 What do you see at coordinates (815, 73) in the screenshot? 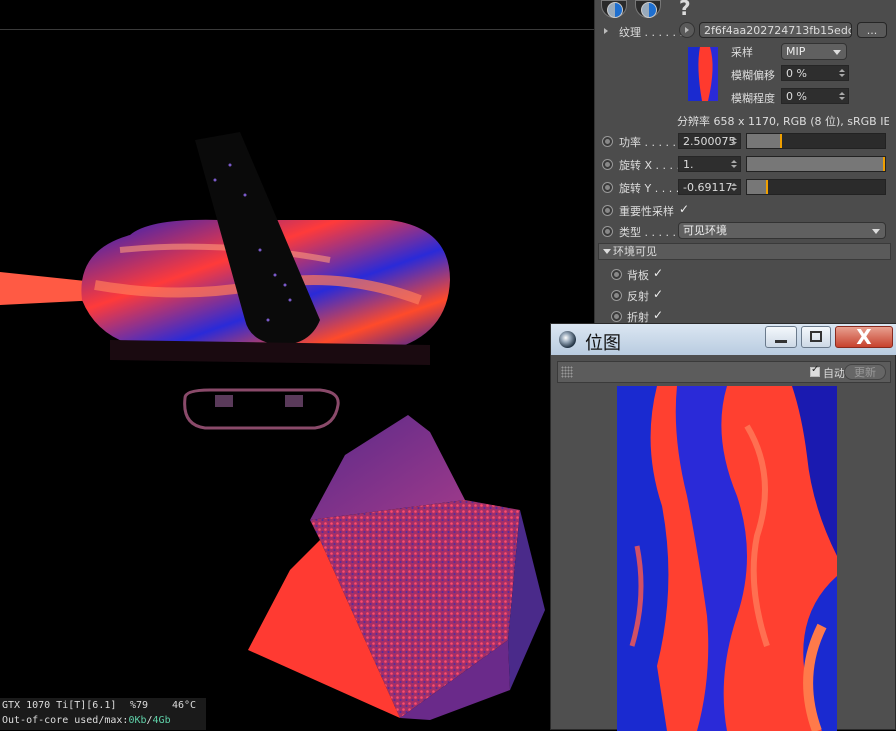
I see `blur-offset-input: 0 %` at bounding box center [815, 73].